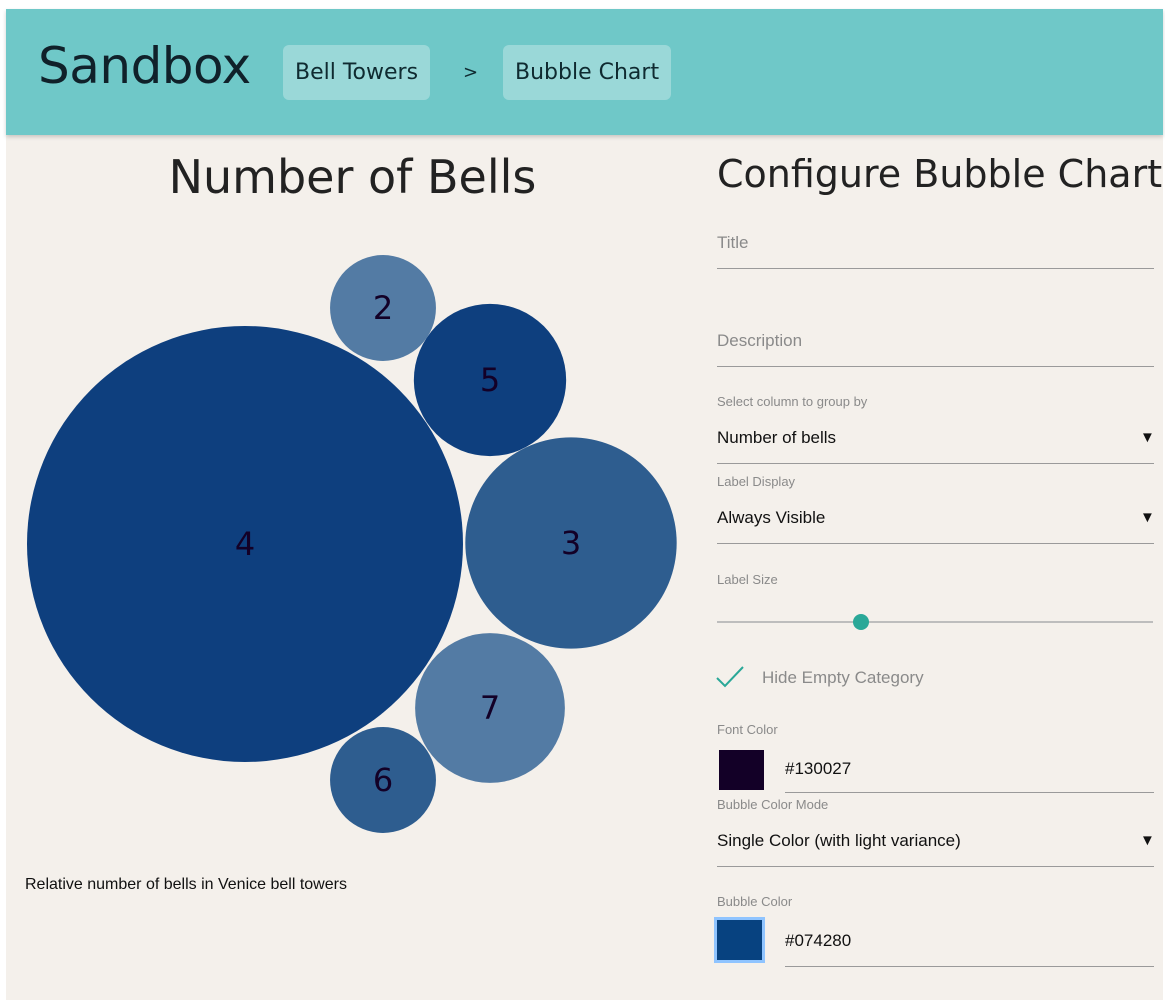 This screenshot has width=1165, height=1000. Describe the element at coordinates (771, 518) in the screenshot. I see `label-display-select: Always Visible` at that location.